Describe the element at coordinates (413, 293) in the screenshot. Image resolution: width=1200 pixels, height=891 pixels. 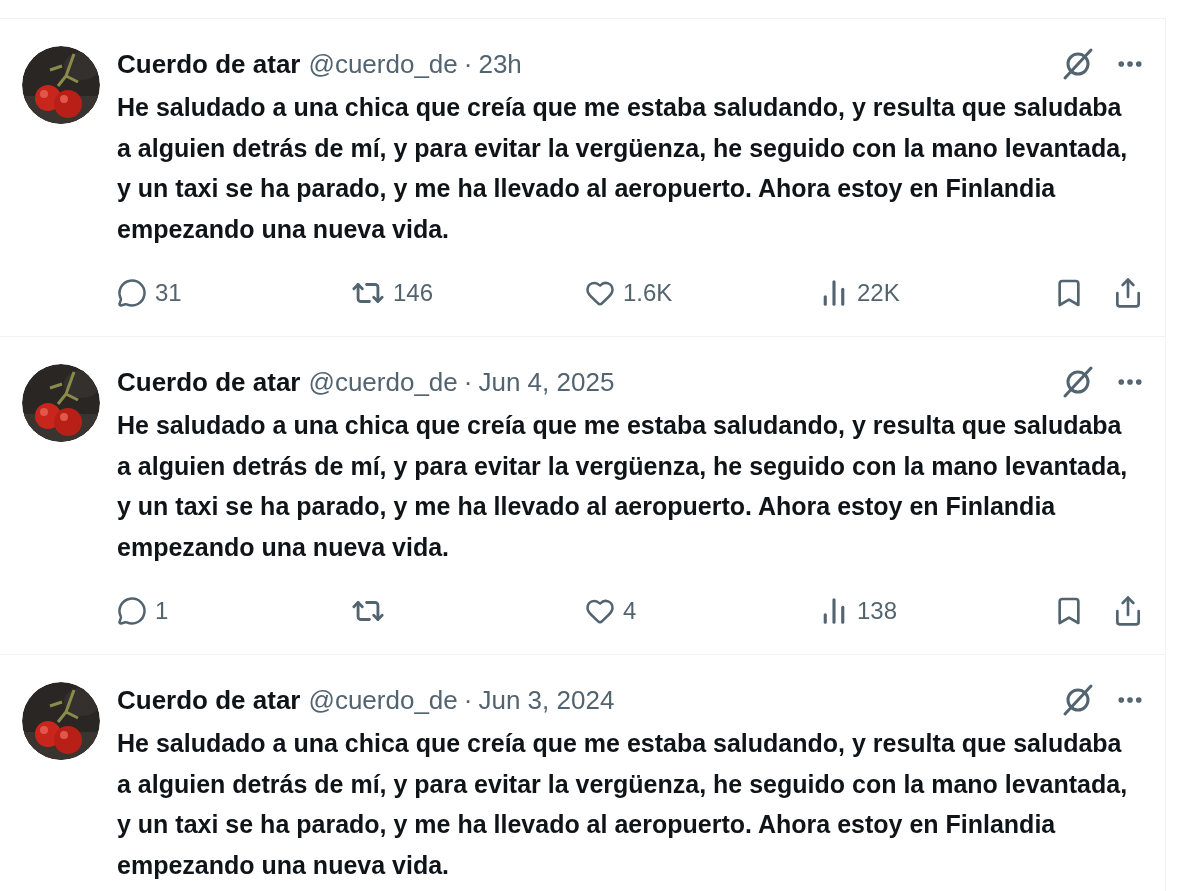
I see `repost-count: 146` at that location.